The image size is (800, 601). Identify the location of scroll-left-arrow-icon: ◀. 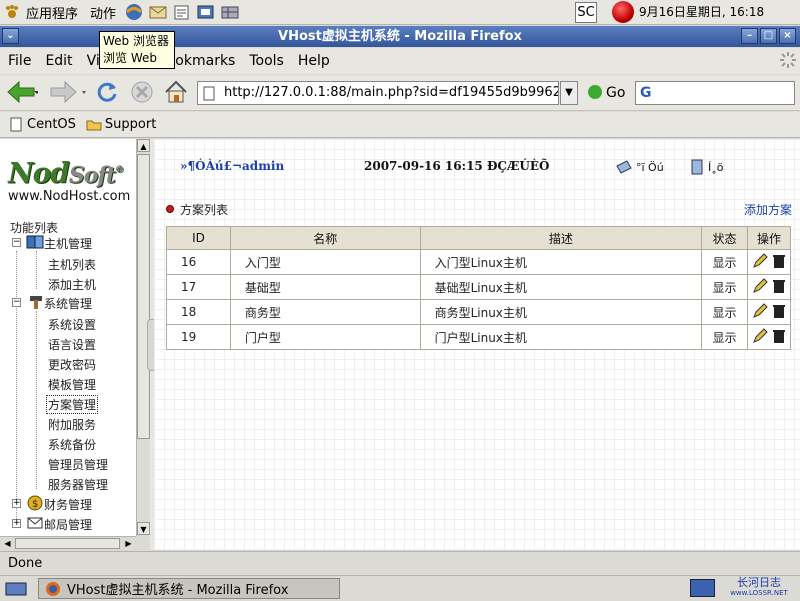
(7, 543).